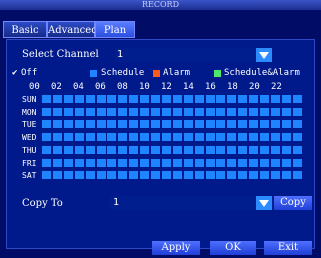 The image size is (321, 258). I want to click on tab-advanced: Advanced, so click(72, 29).